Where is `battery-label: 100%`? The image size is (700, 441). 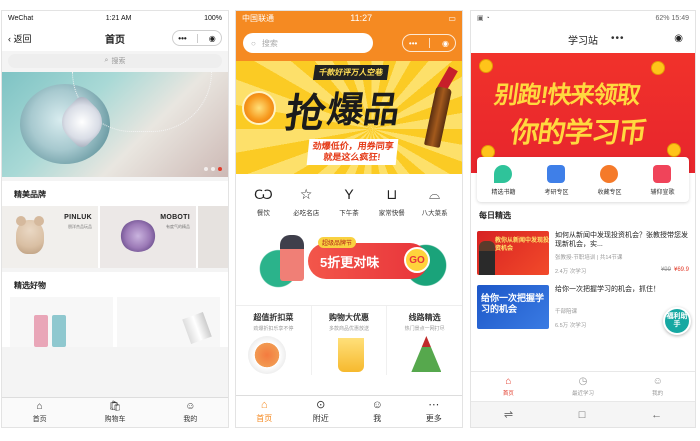
battery-label: 100% is located at coordinates (213, 18).